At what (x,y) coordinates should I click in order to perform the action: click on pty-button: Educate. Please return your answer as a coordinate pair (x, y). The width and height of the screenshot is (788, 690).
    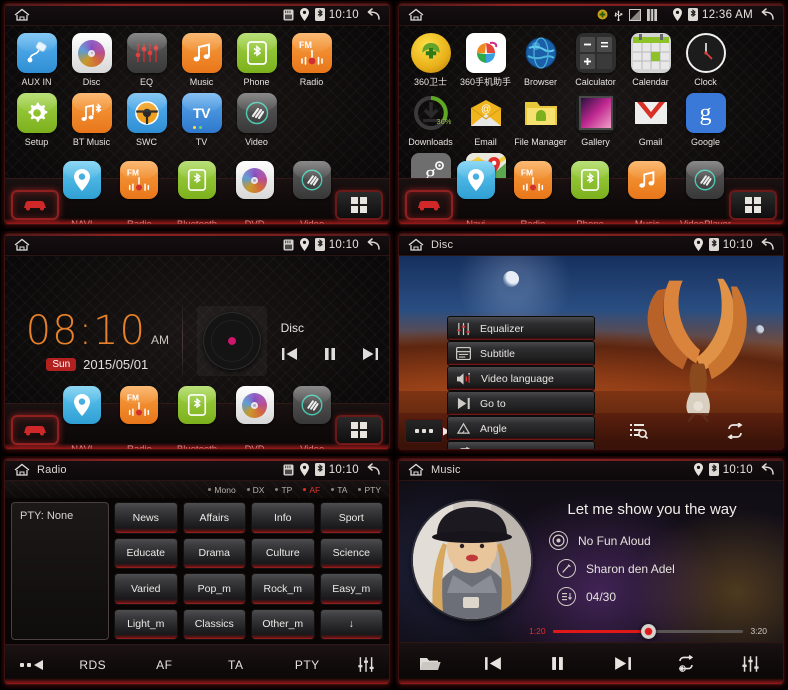
    Looking at the image, I should click on (146, 553).